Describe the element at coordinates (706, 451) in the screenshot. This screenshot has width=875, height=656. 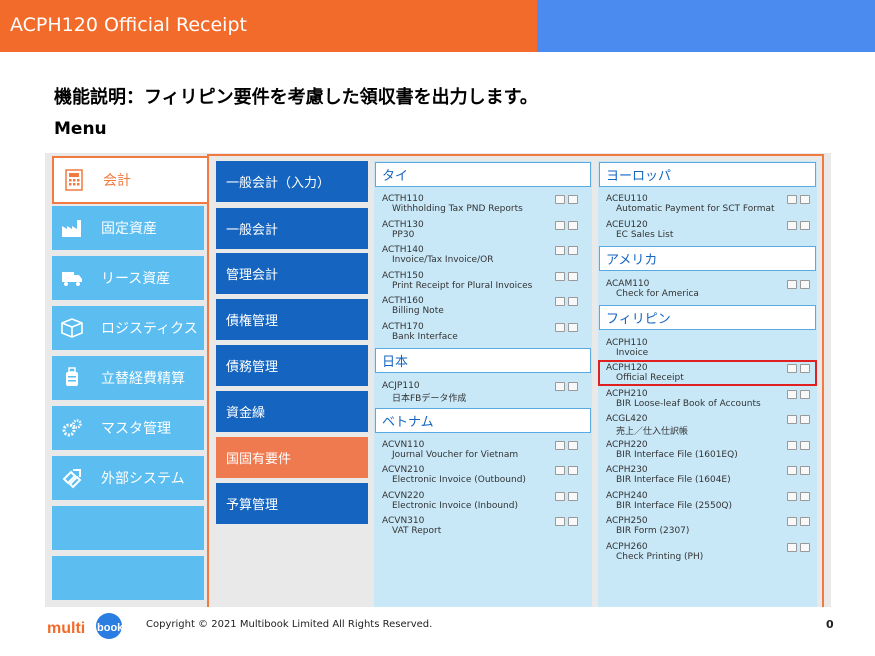
I see `menu-item-acph220: ACPH220 BIR Interface File (1601EQ)` at that location.